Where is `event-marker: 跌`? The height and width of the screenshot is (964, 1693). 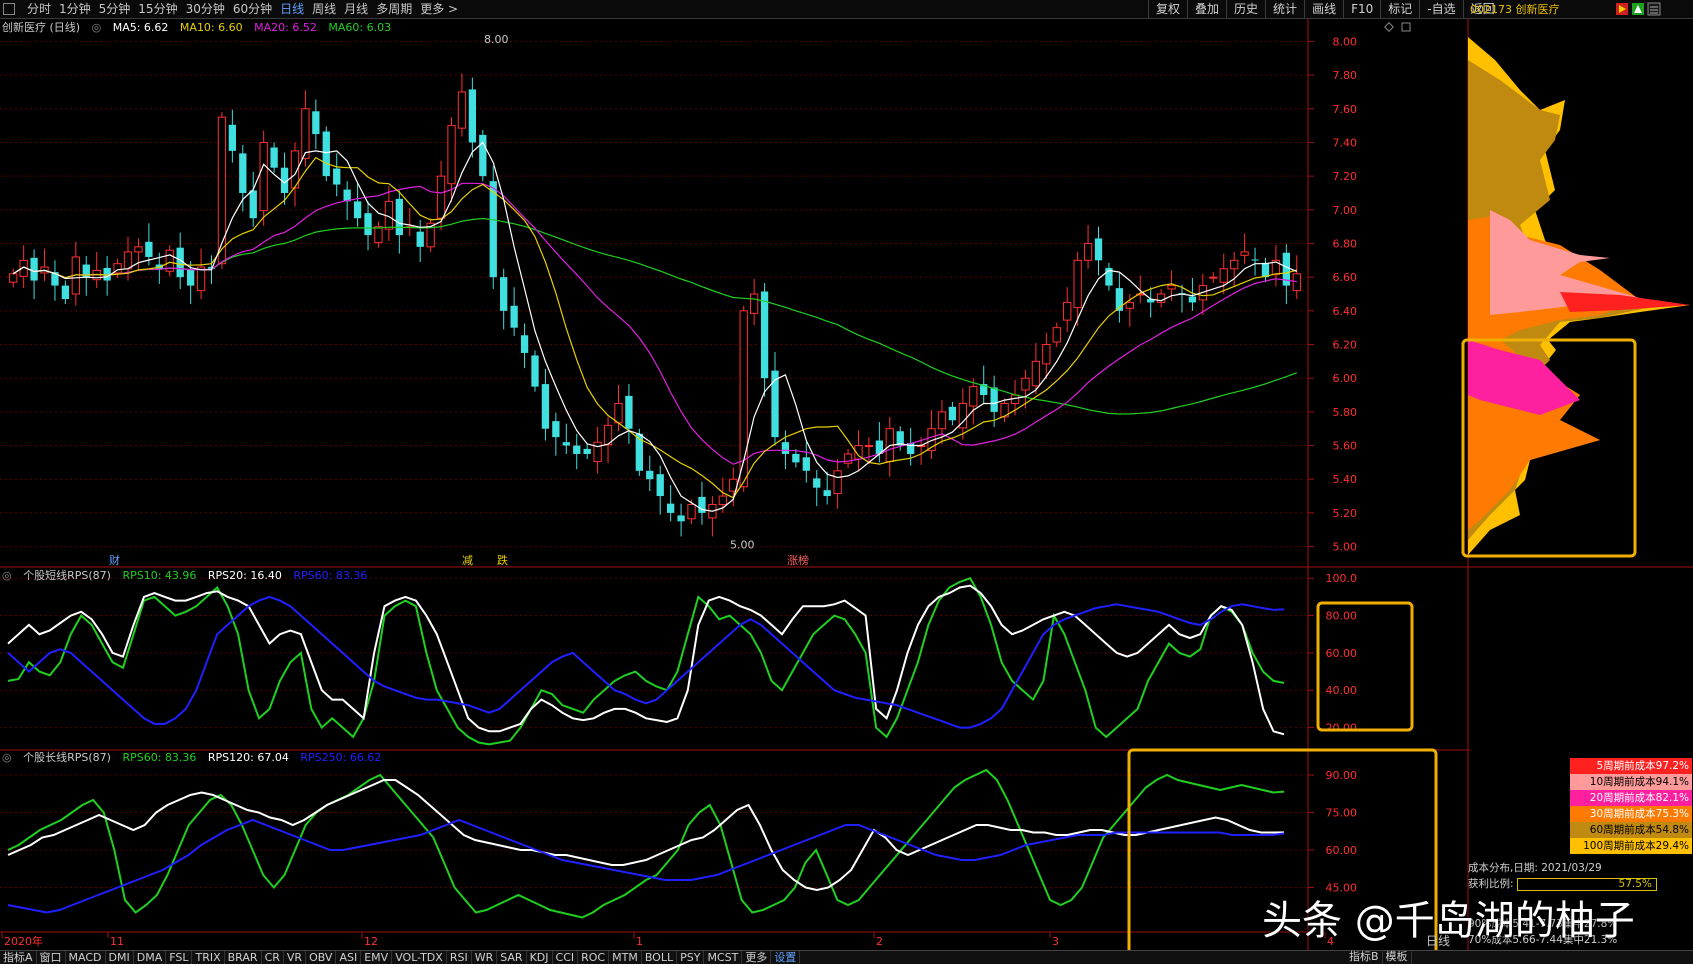
event-marker: 跌 is located at coordinates (502, 560).